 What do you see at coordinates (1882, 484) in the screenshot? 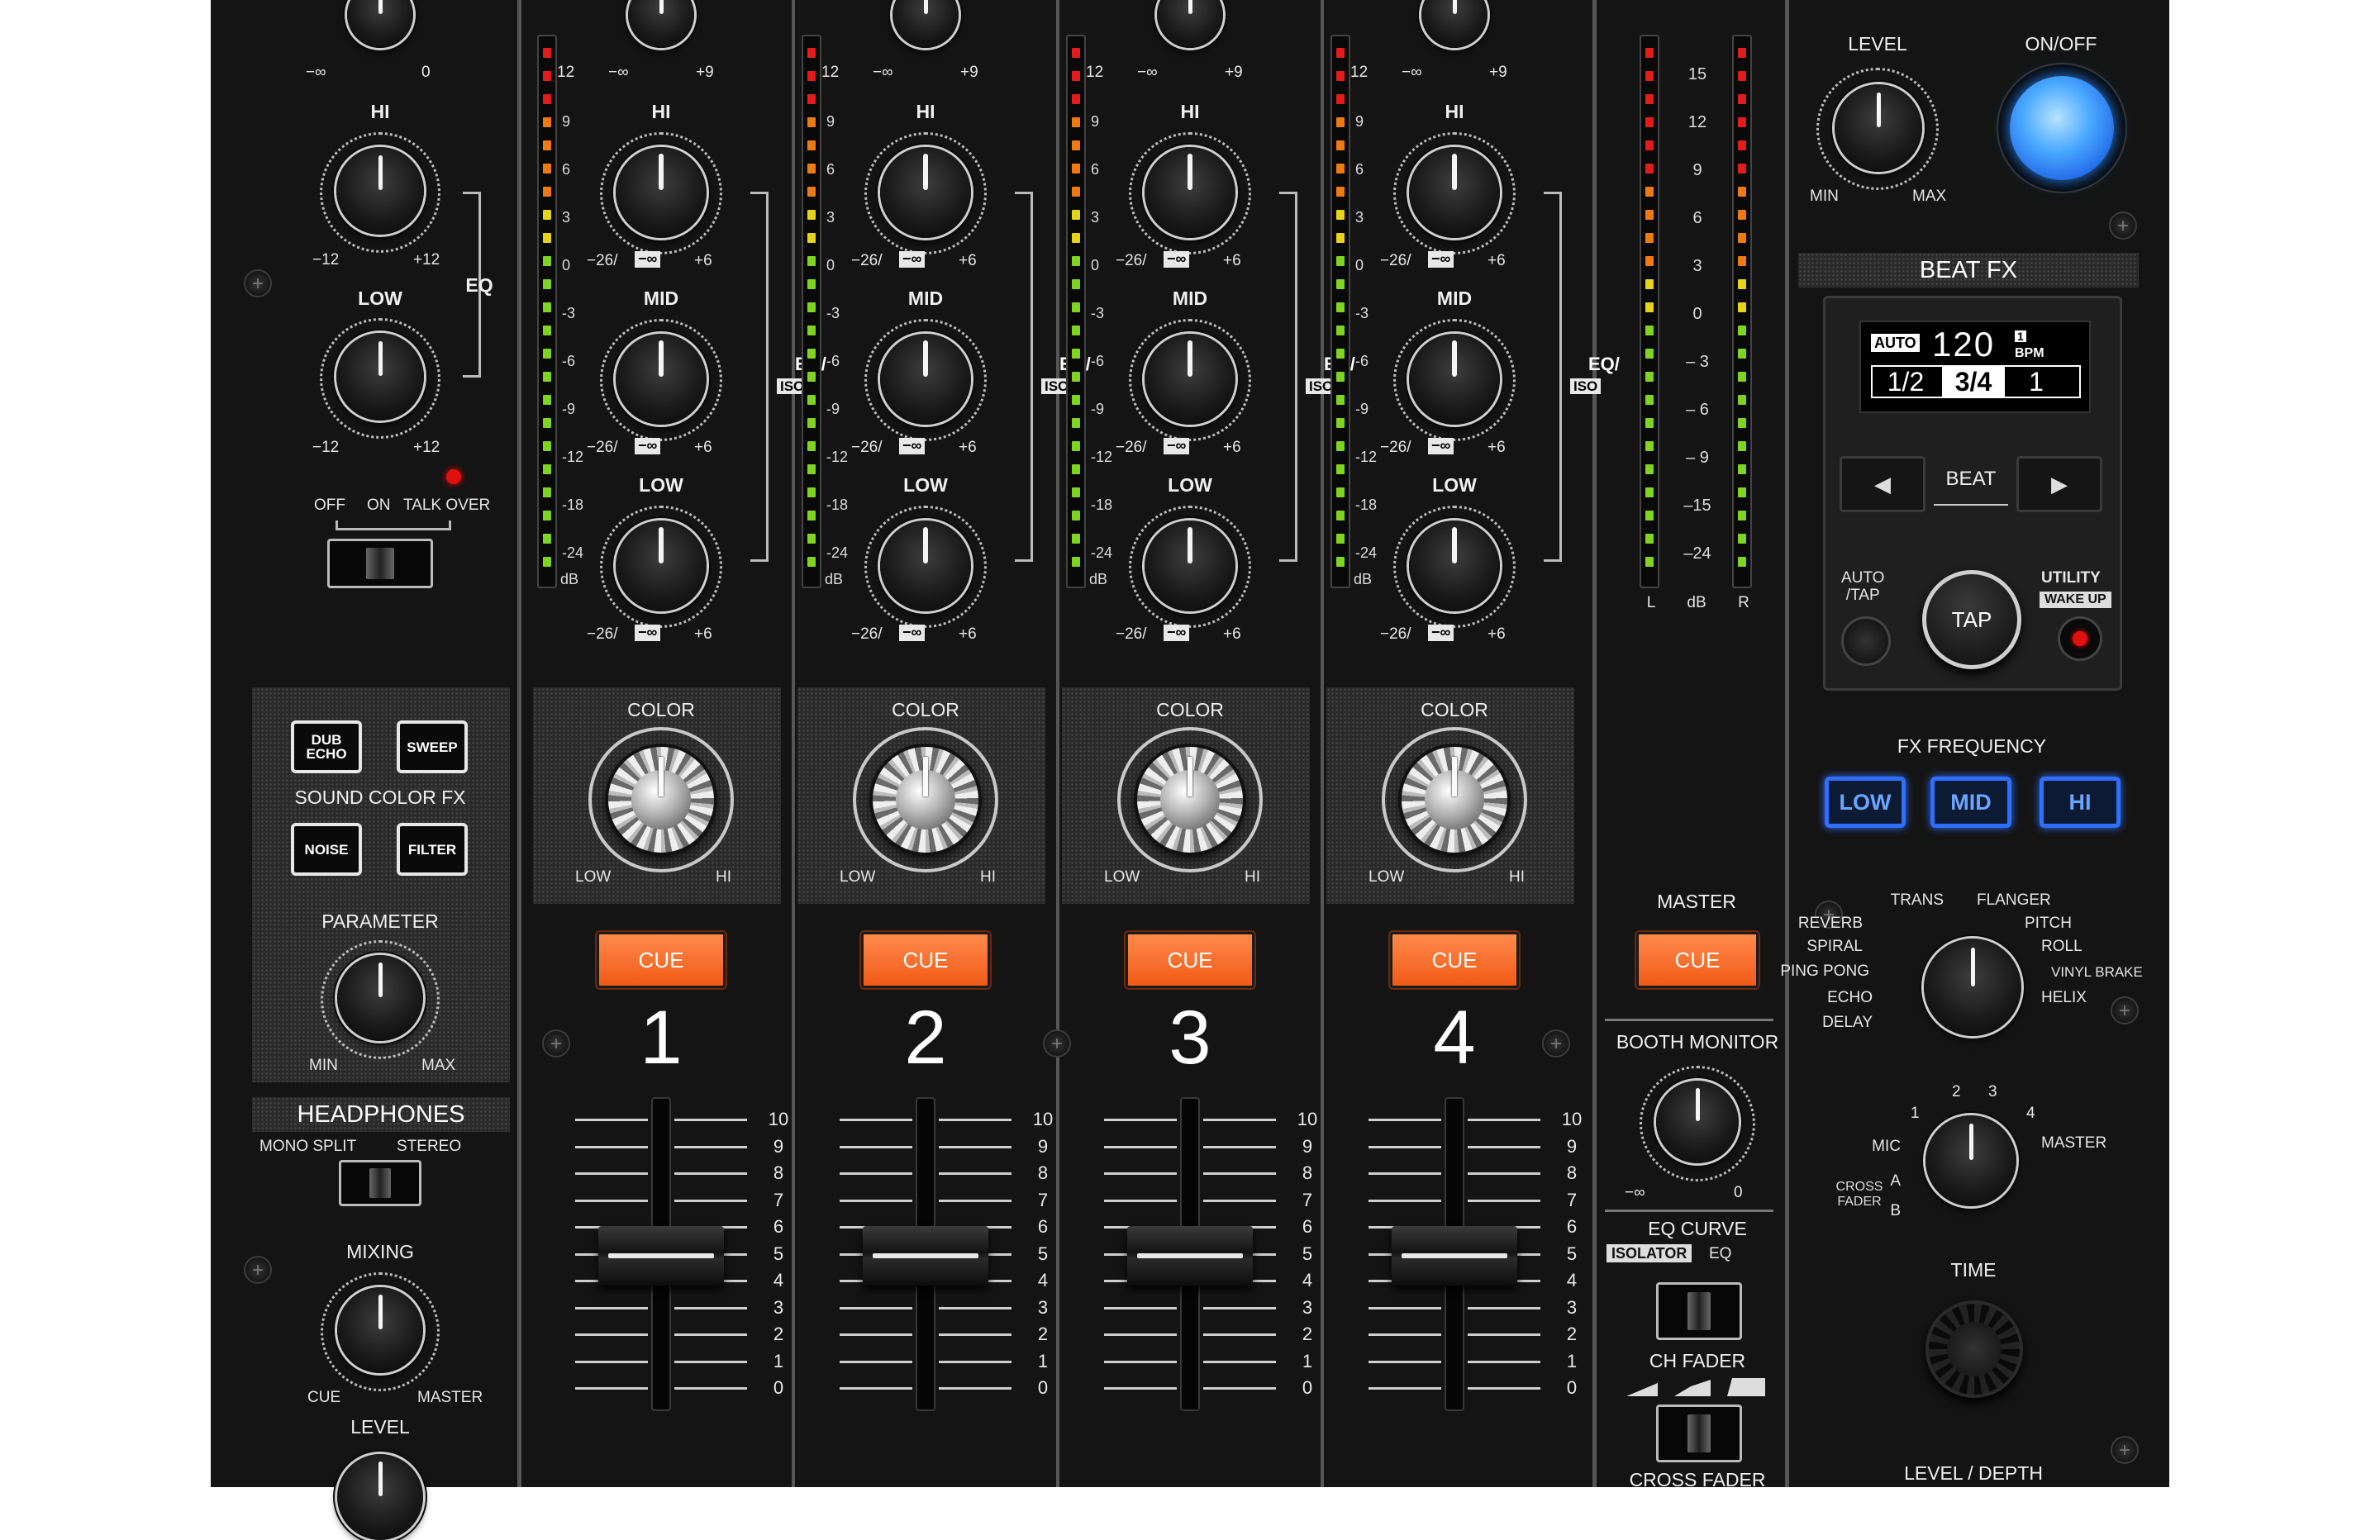
I see `beat-left-button: ◀` at bounding box center [1882, 484].